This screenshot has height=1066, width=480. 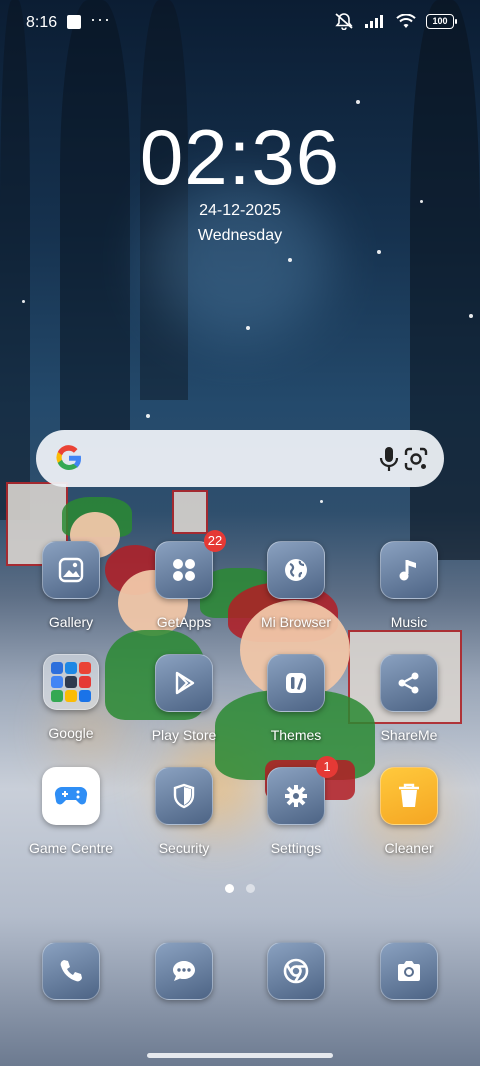 I want to click on clock-weekday: Wednesday, so click(x=240, y=235).